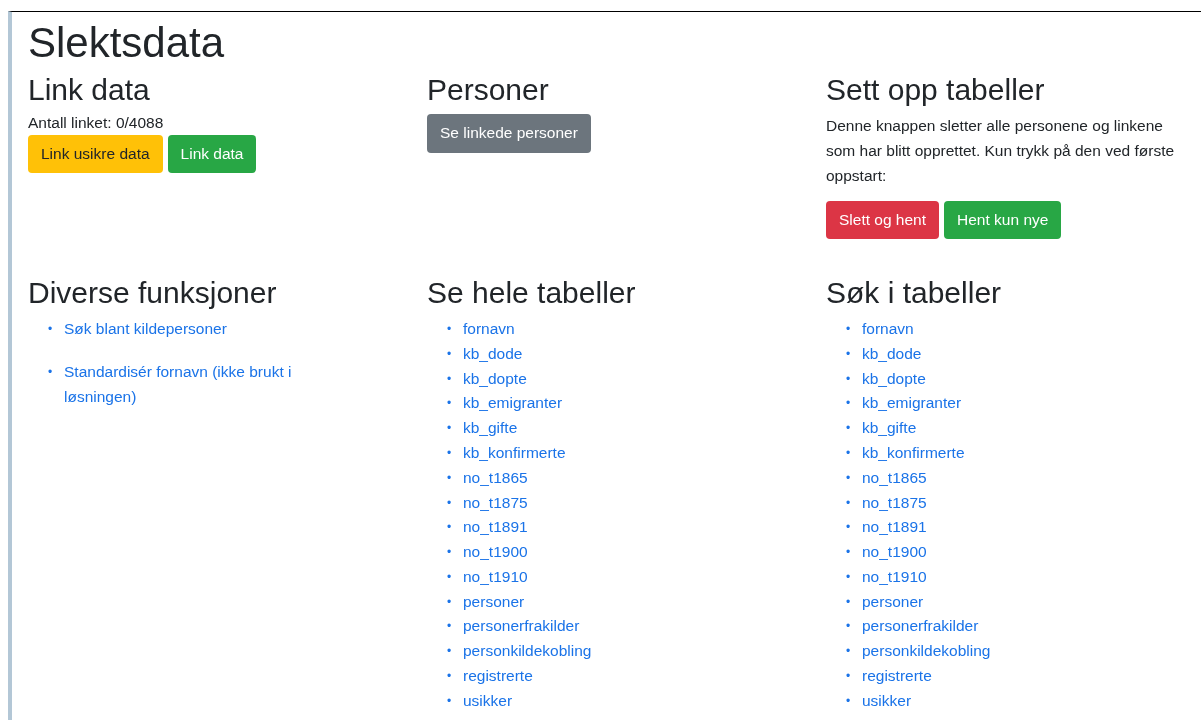  Describe the element at coordinates (1003, 219) in the screenshot. I see `action-button: Hent kun nye` at that location.